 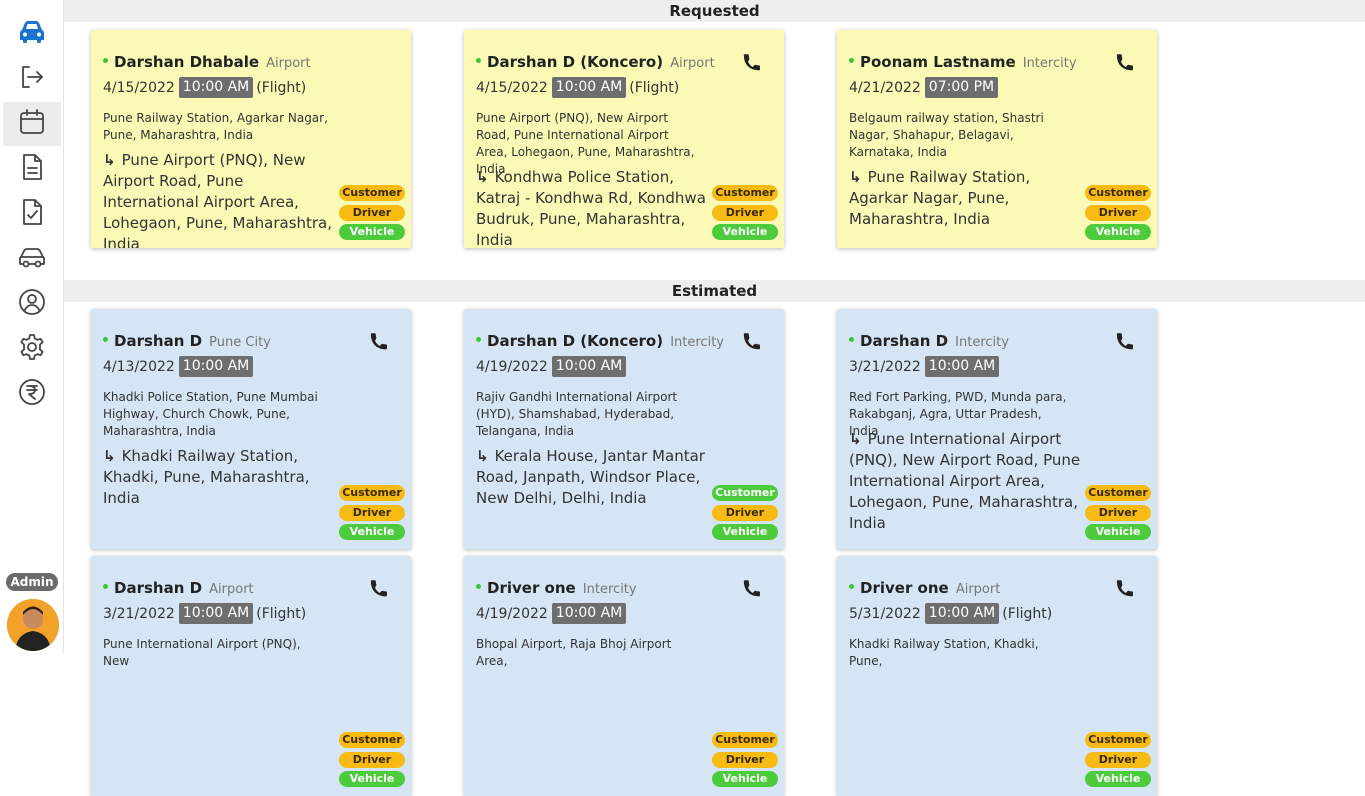 I want to click on card-header: Driver one Intercity, so click(x=556, y=587).